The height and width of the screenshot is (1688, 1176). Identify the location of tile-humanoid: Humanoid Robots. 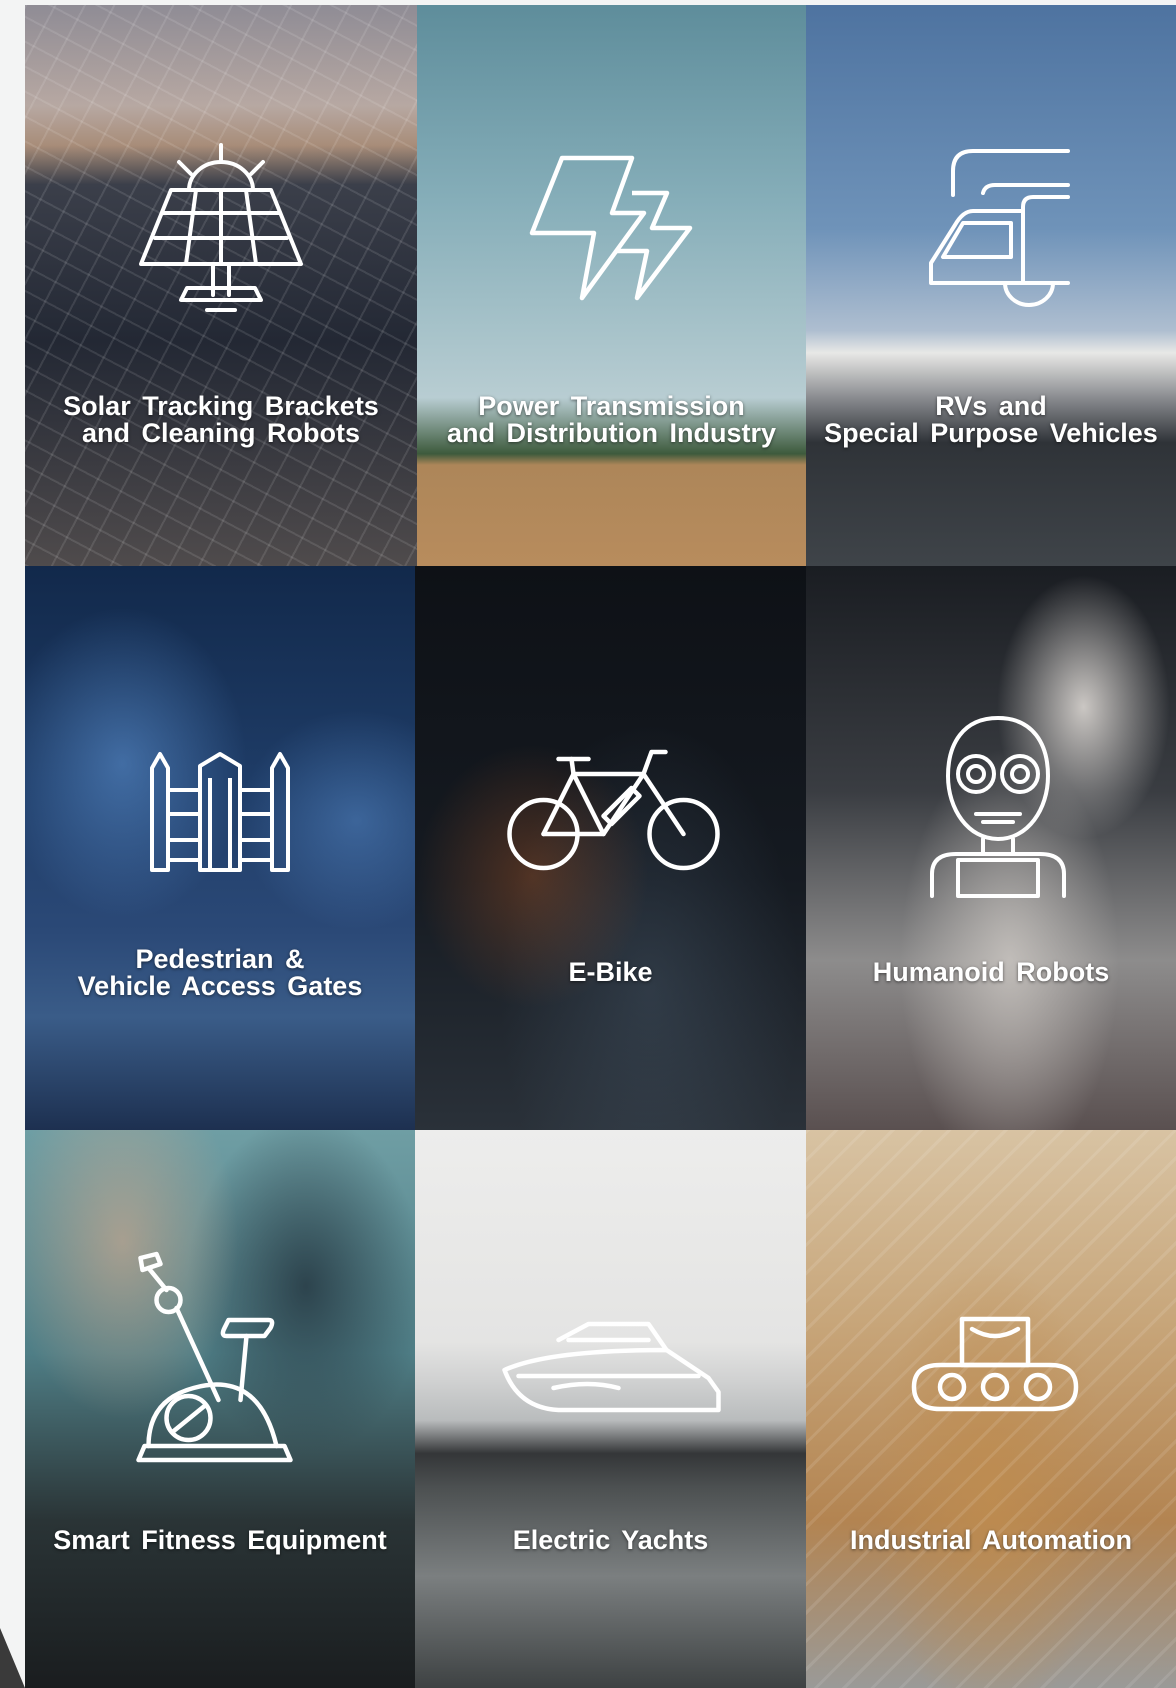
(991, 848).